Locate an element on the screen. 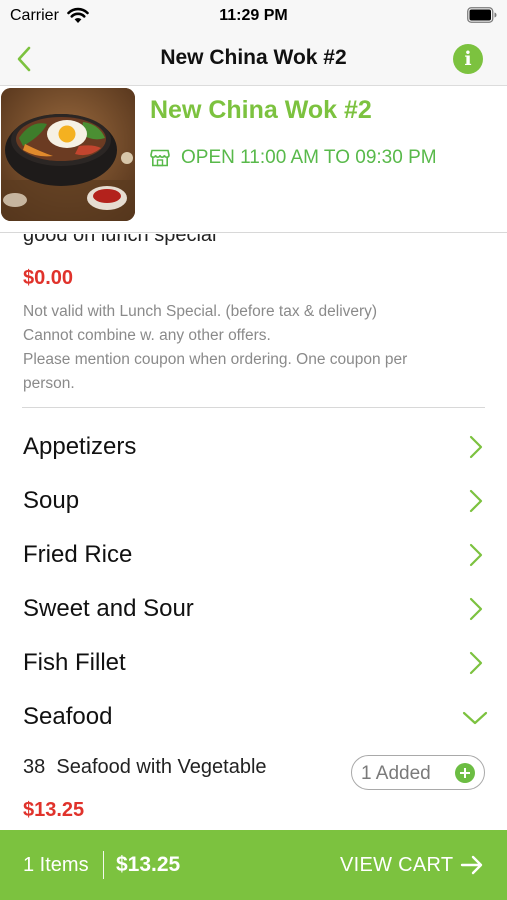  category-sweet-and-sour: Sweet and Sour is located at coordinates (253, 609).